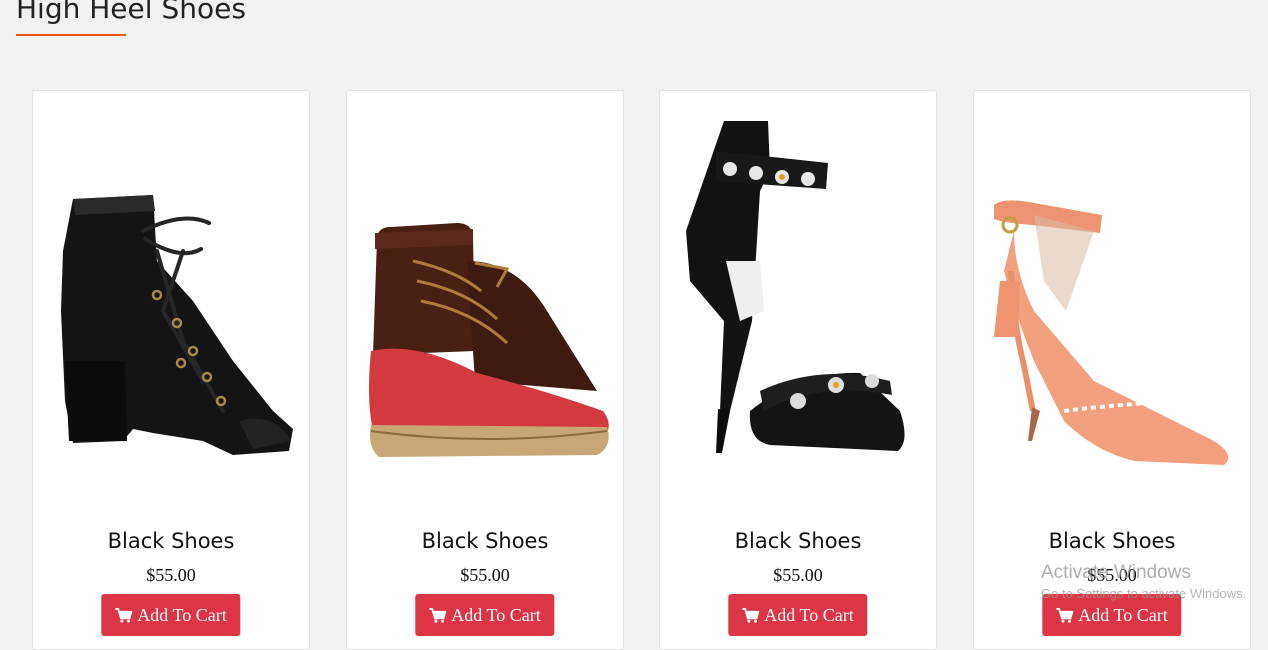 Image resolution: width=1268 pixels, height=650 pixels. I want to click on product-image-duck-boot, so click(486, 306).